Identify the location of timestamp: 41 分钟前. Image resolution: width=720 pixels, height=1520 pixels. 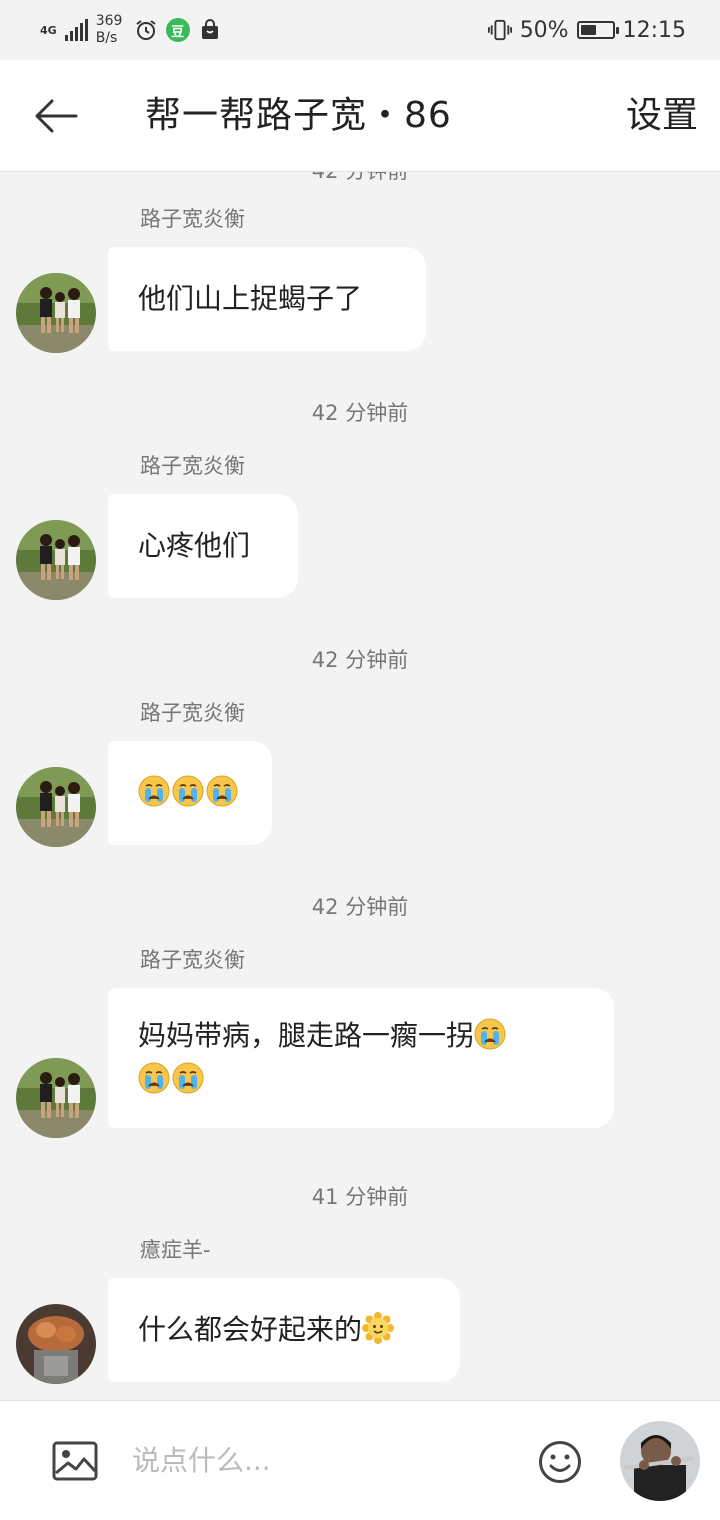
(360, 1197).